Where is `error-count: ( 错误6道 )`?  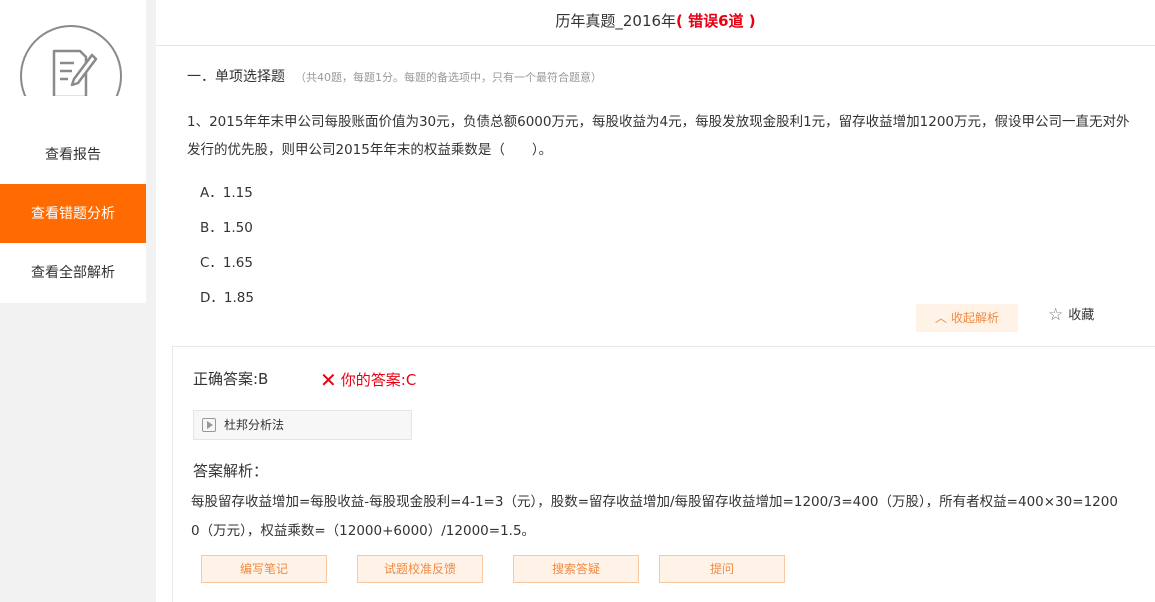 error-count: ( 错误6道 ) is located at coordinates (716, 21).